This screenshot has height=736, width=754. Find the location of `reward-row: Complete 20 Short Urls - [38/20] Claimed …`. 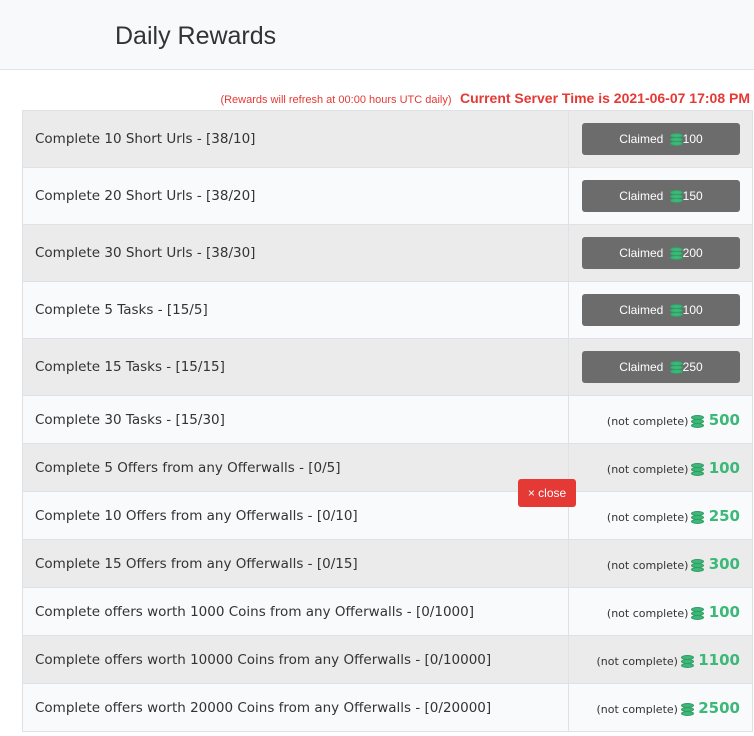

reward-row: Complete 20 Short Urls - [38/20] Claimed … is located at coordinates (387, 196).